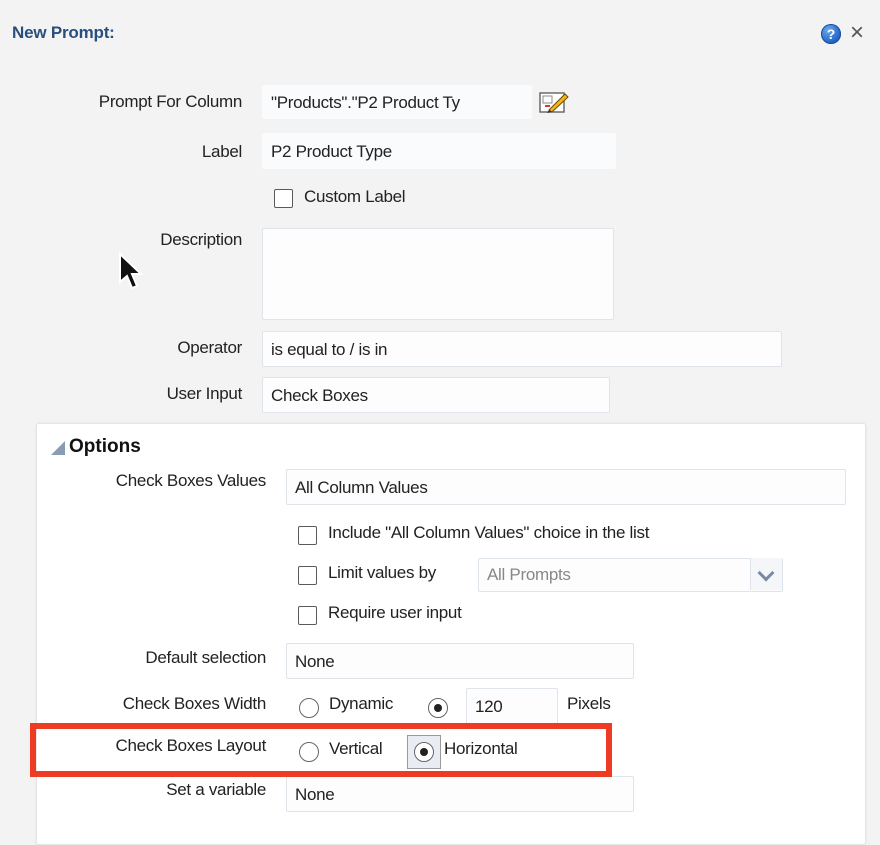 The height and width of the screenshot is (845, 880). Describe the element at coordinates (58, 448) in the screenshot. I see `collapse-triangle-icon` at that location.